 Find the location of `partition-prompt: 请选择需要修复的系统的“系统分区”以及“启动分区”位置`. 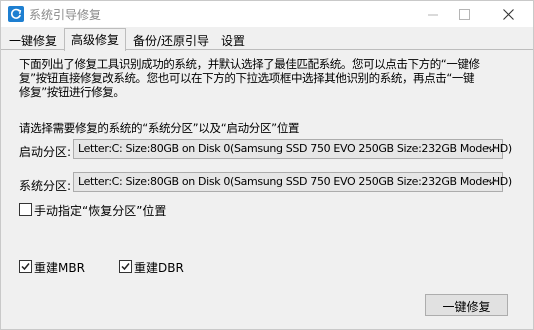

partition-prompt: 请选择需要修复的系统的“系统分区”以及“启动分区”位置 is located at coordinates (159, 128).